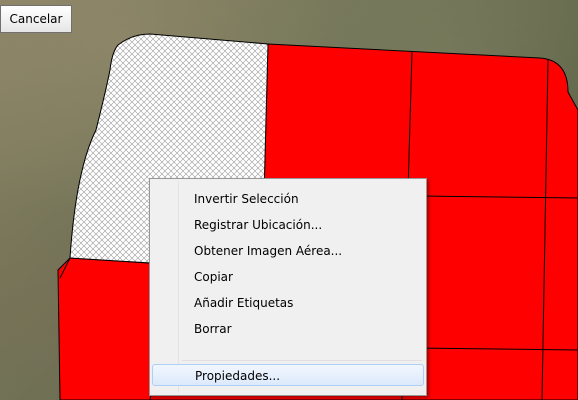 This screenshot has height=400, width=578. I want to click on menu-item-delete: Borrar, so click(288, 329).